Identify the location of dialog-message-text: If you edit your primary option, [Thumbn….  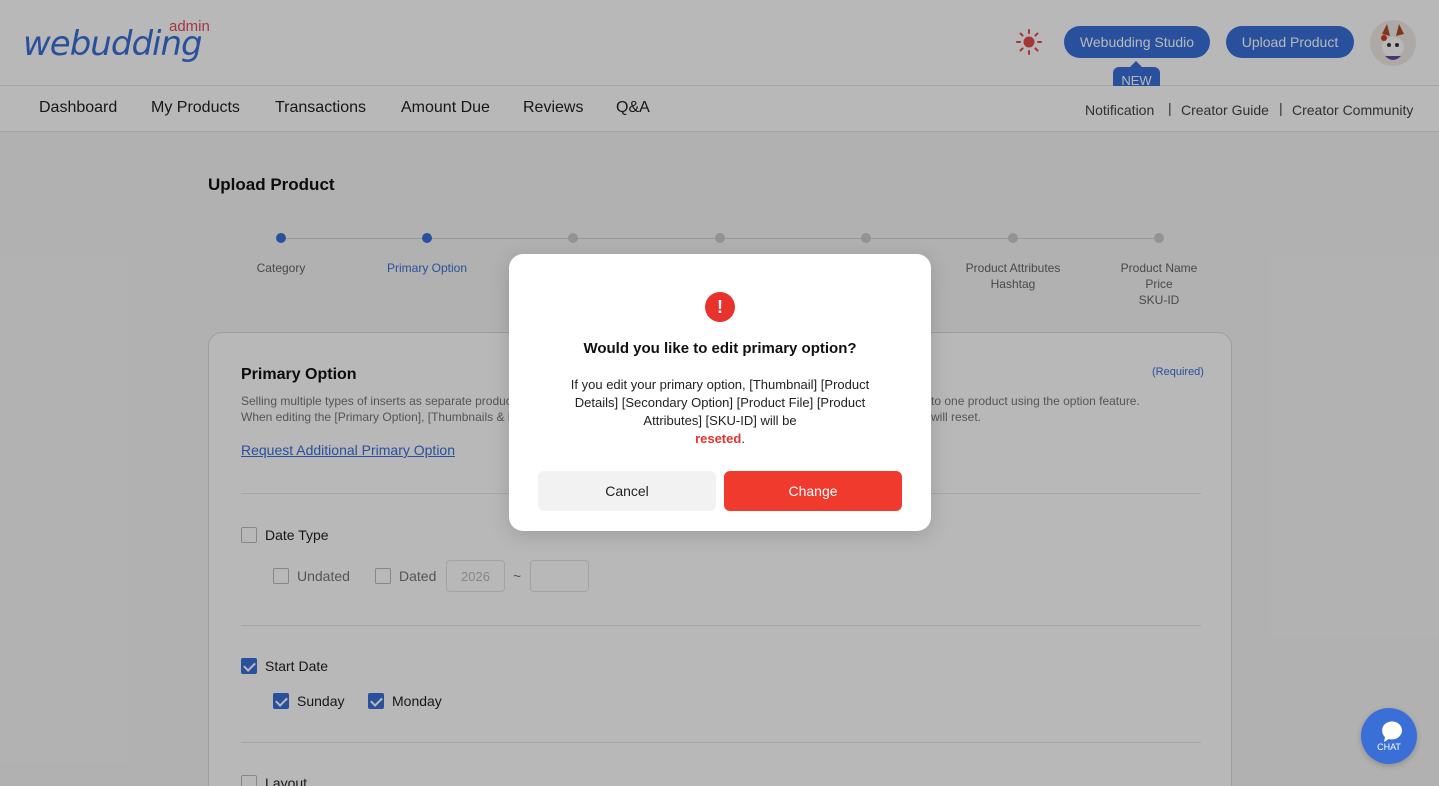
(720, 402).